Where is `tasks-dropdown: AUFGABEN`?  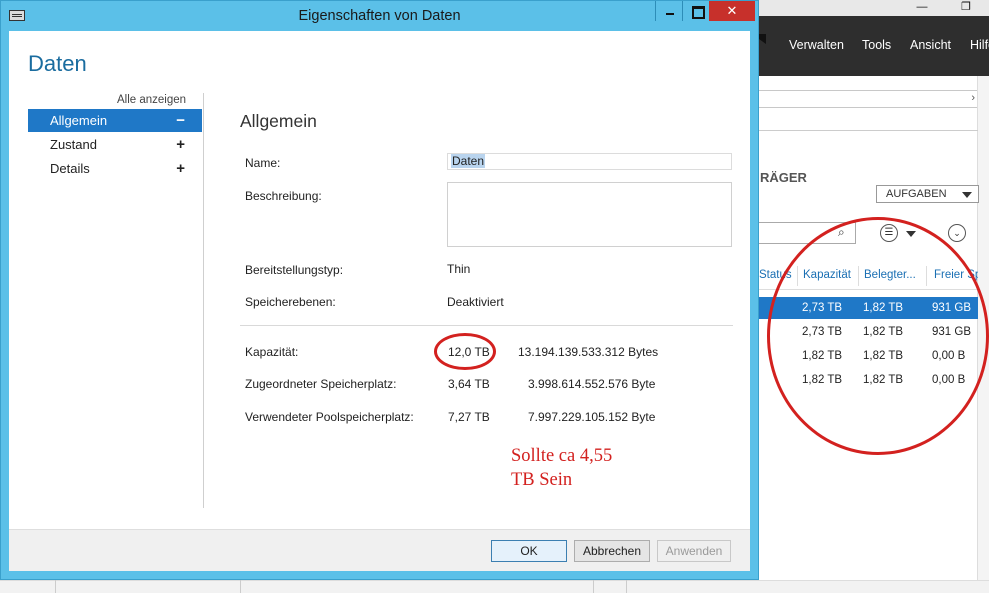
tasks-dropdown: AUFGABEN is located at coordinates (927, 194).